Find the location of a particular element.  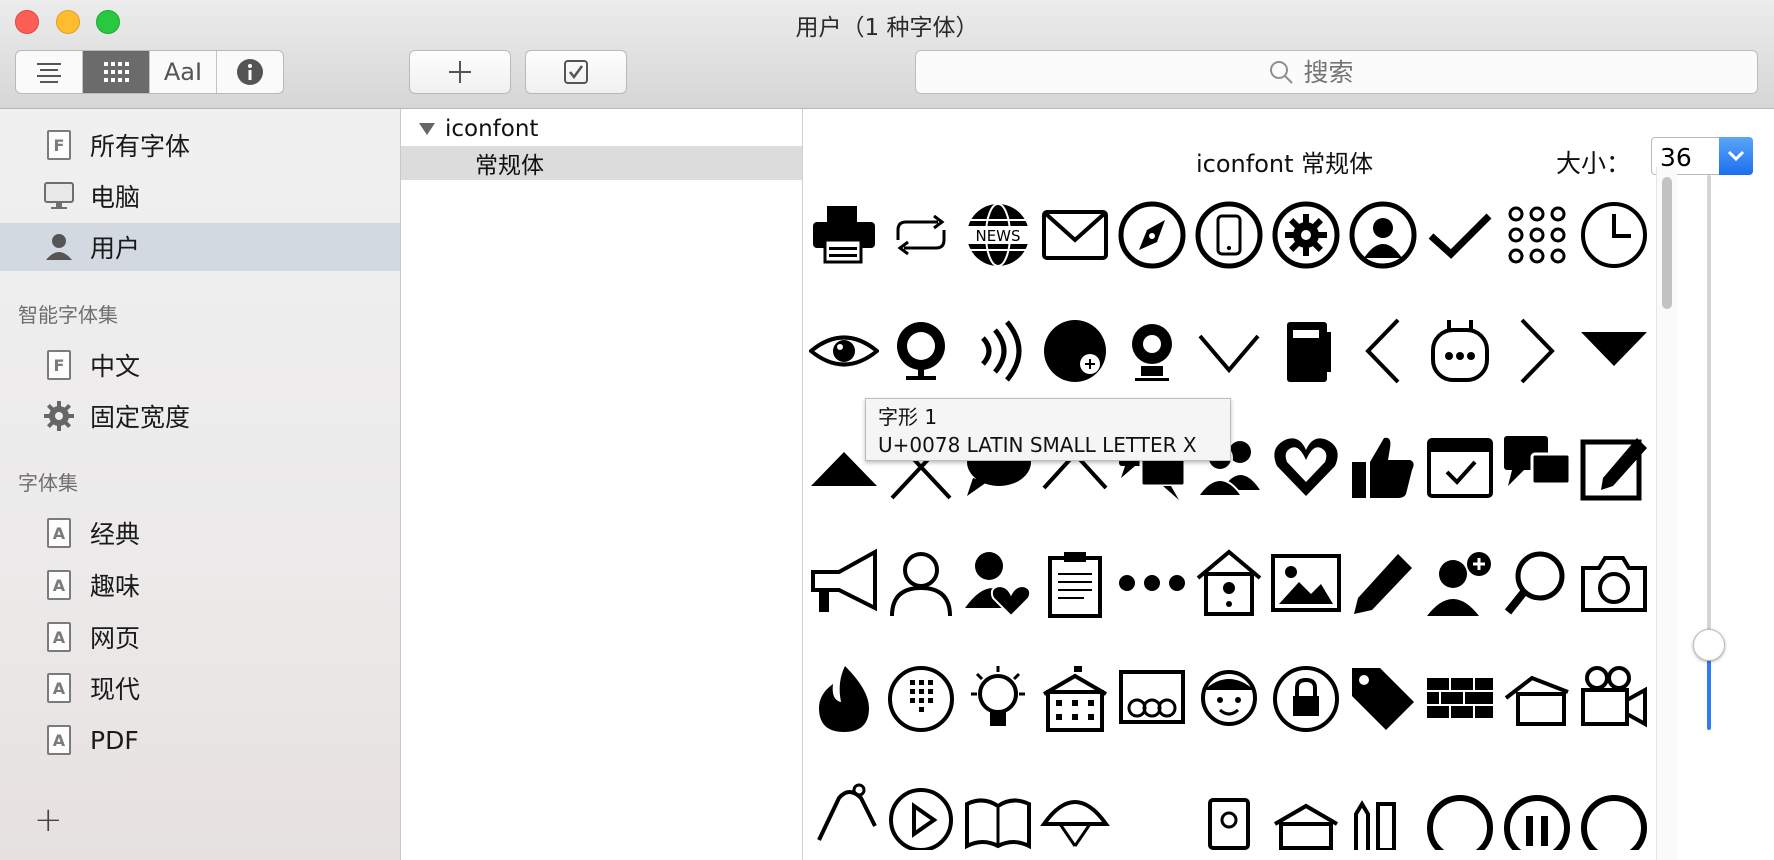

phone-icon is located at coordinates (1229, 235).